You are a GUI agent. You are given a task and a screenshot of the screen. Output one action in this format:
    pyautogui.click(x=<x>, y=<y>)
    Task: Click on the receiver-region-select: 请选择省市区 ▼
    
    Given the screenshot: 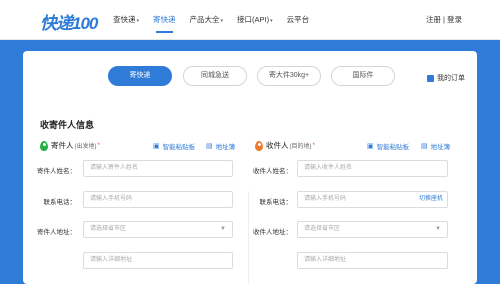 What is the action you would take?
    pyautogui.click(x=372, y=229)
    